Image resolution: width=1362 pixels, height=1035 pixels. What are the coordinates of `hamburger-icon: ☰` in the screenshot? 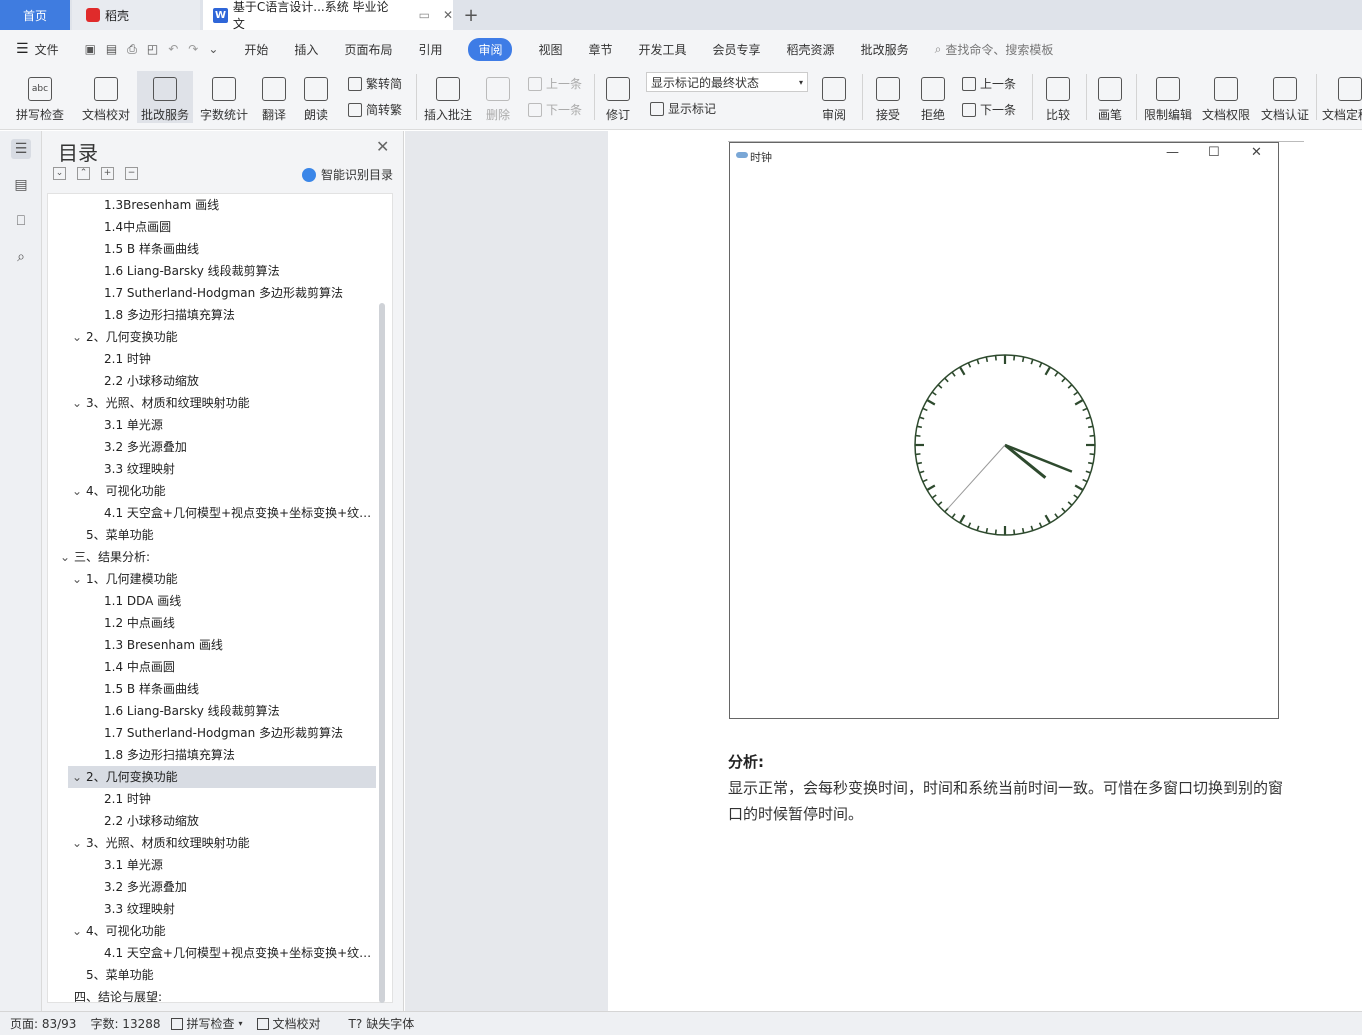 It's located at (22, 49).